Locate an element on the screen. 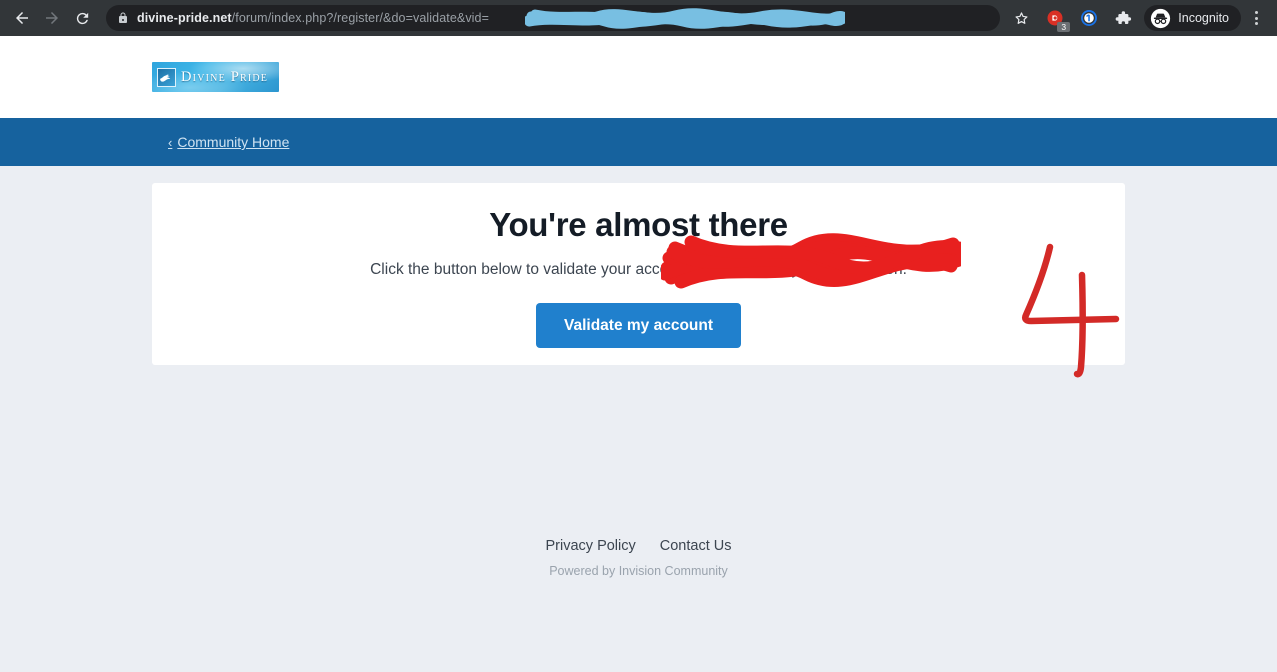 The image size is (1277, 672). adblock-extension-button: 3 is located at coordinates (1056, 18).